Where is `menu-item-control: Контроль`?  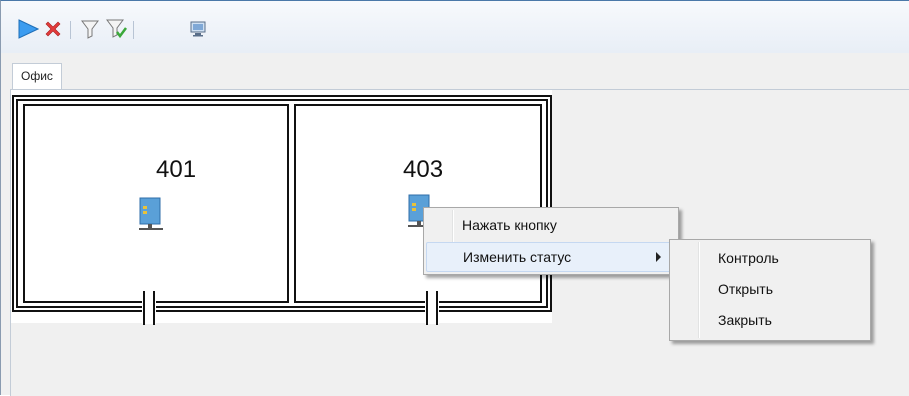
menu-item-control: Контроль is located at coordinates (770, 258).